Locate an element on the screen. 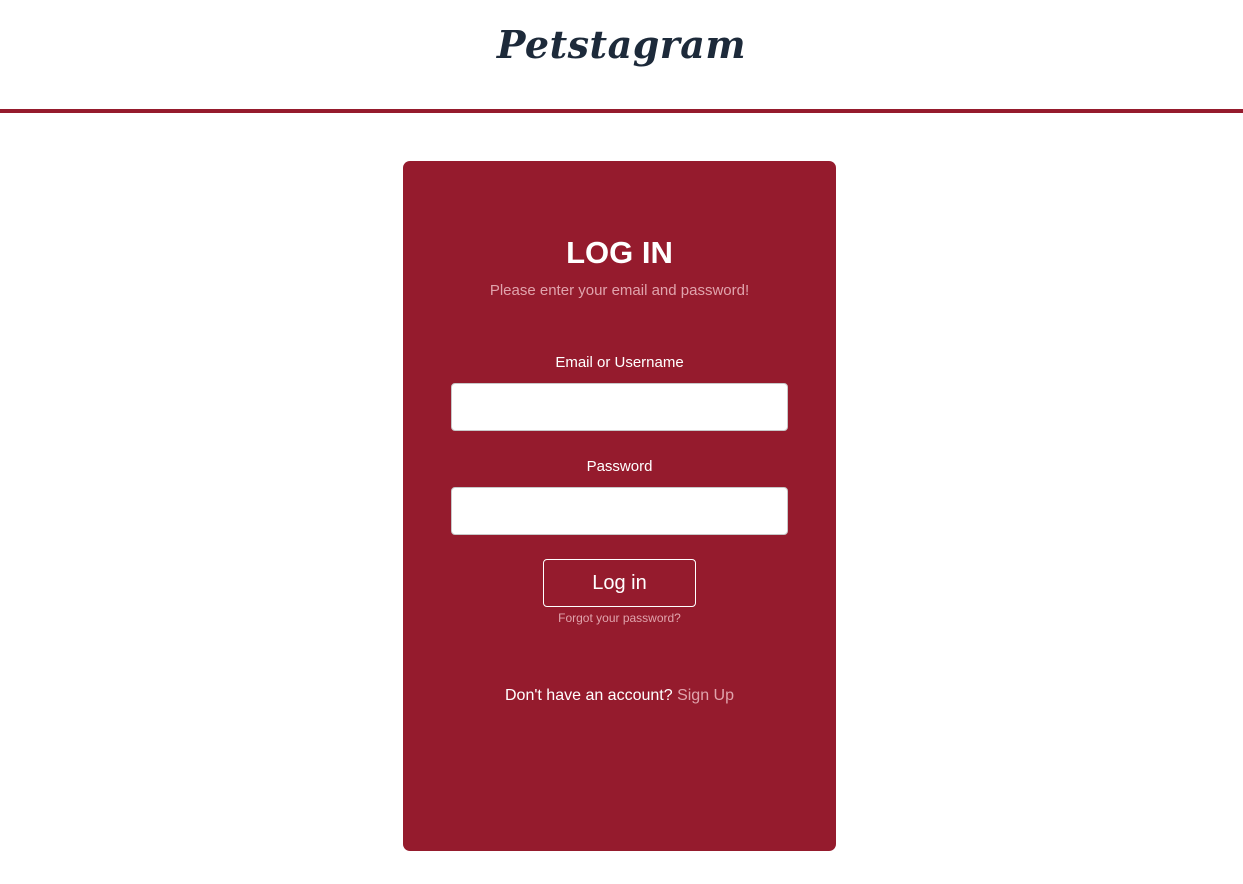  site-header: Petstagram is located at coordinates (621, 56).